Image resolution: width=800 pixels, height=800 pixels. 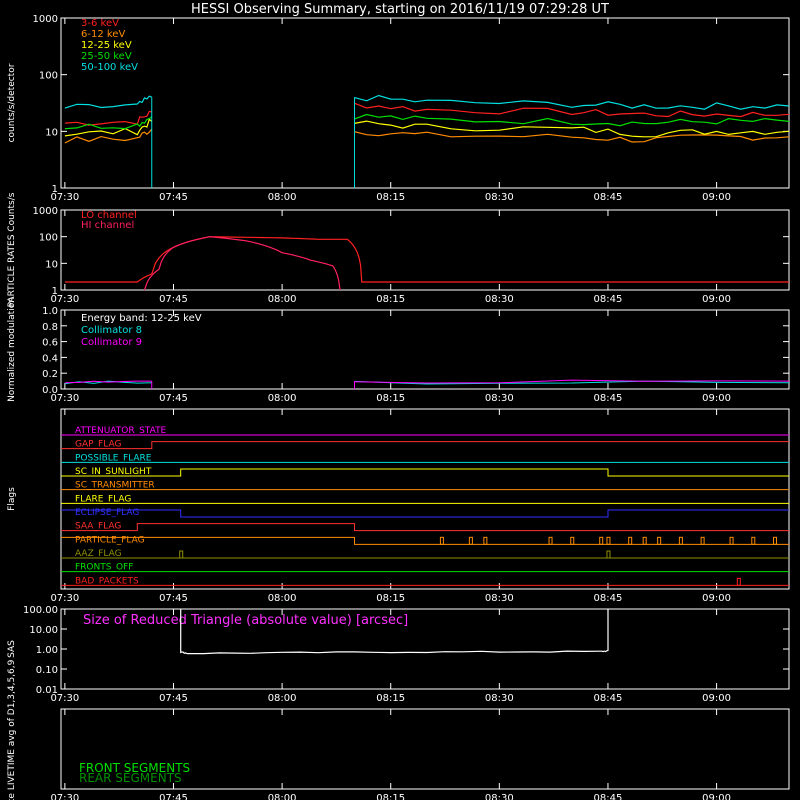 I want to click on y-tick-label: 1, so click(x=55, y=189).